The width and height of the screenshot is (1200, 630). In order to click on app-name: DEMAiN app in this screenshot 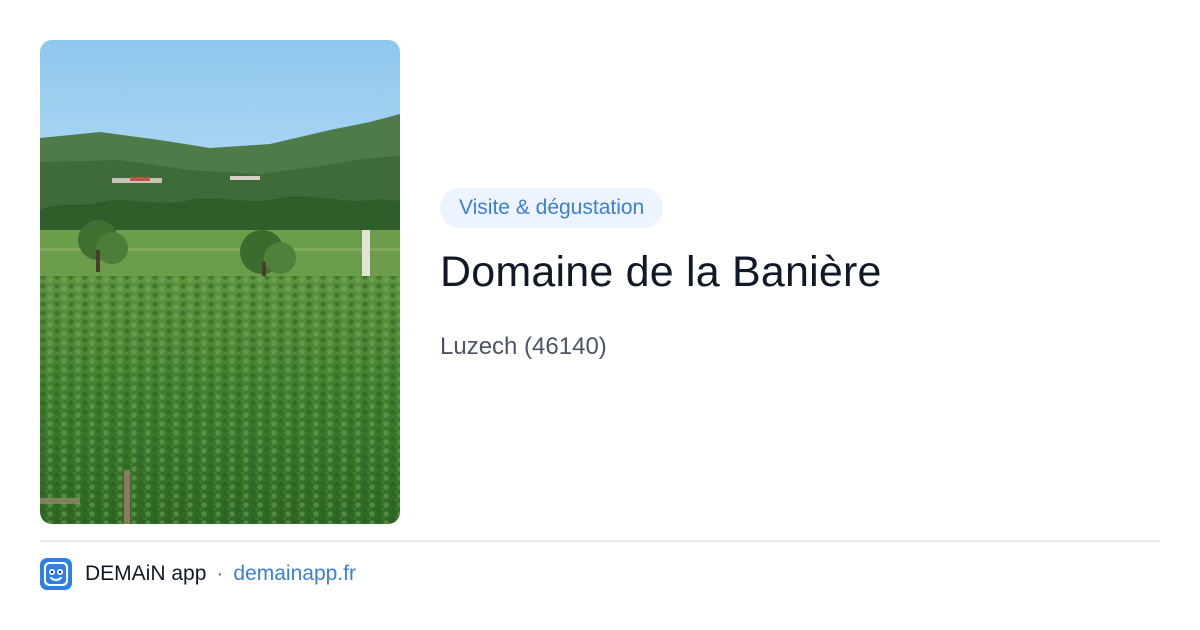, I will do `click(146, 573)`.